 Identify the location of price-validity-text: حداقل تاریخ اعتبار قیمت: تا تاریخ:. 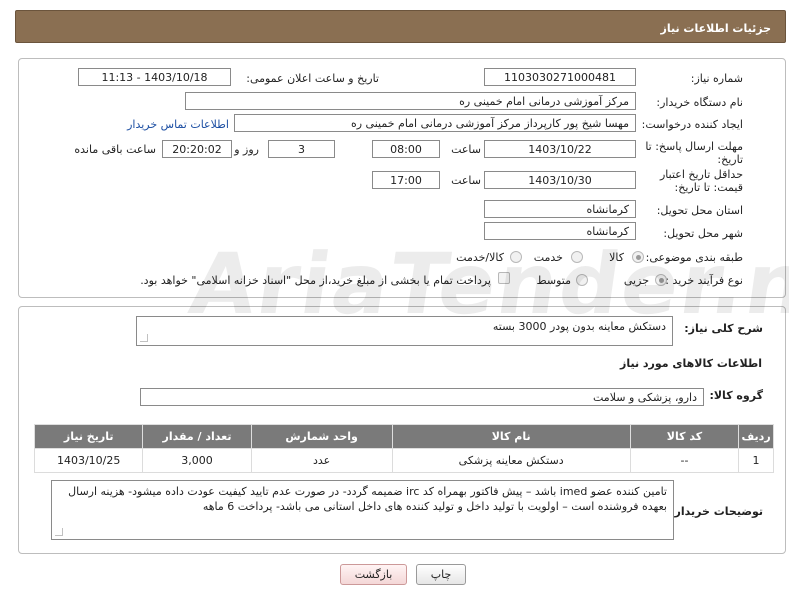
(701, 181).